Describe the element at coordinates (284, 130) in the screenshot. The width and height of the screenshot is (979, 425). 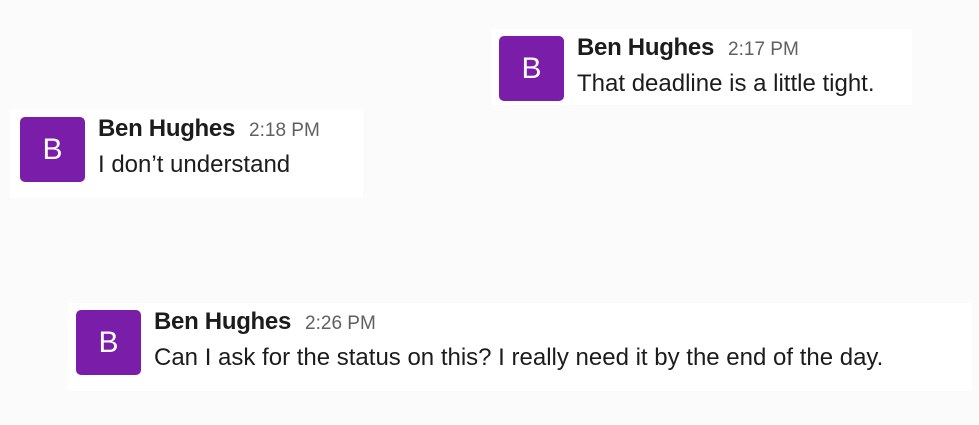
I see `timestamp: 2:18 PM` at that location.